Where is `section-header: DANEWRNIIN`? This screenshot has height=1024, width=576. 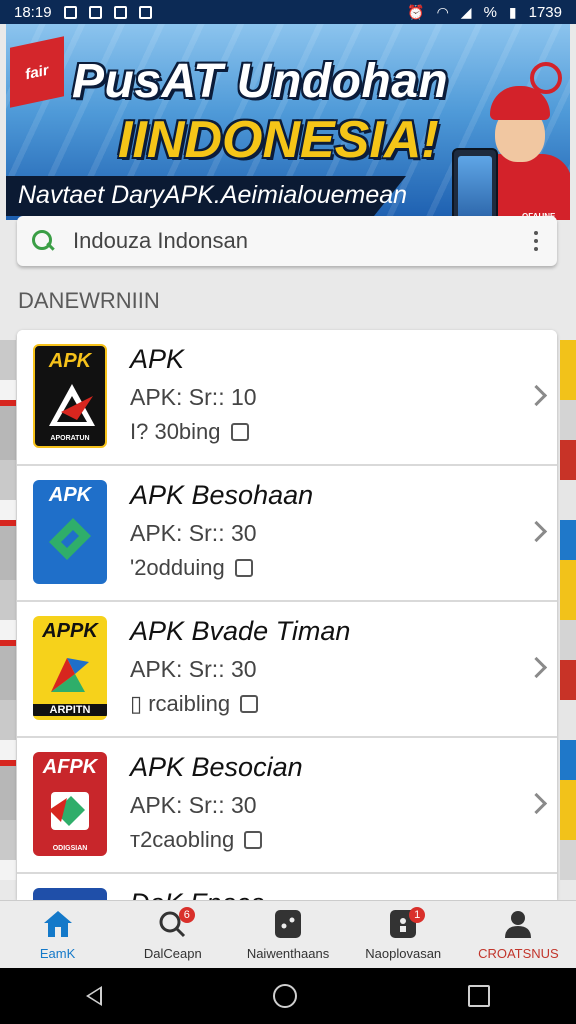
section-header: DANEWRNIIN is located at coordinates (89, 300).